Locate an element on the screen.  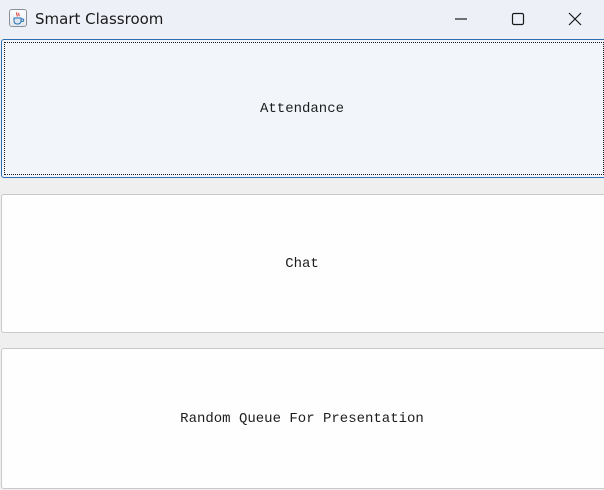
minimize-button is located at coordinates (461, 19).